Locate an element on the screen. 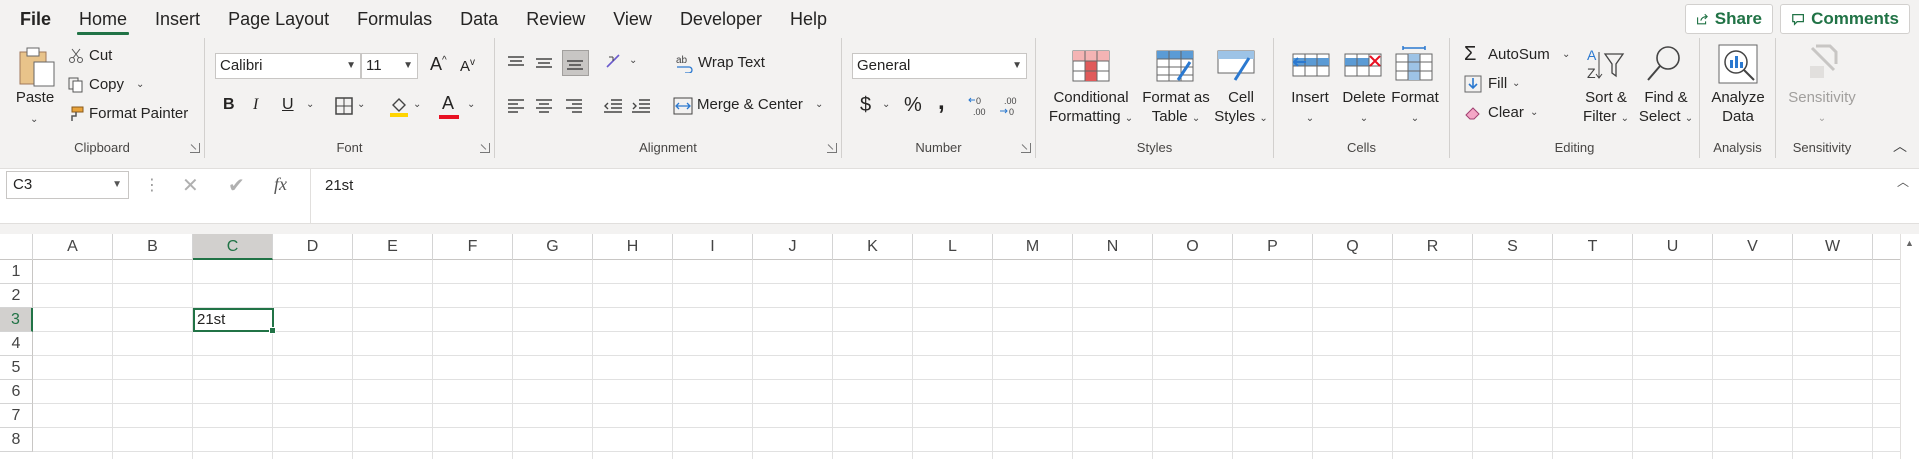 The image size is (1919, 459). row-header-7: 7 is located at coordinates (16, 416).